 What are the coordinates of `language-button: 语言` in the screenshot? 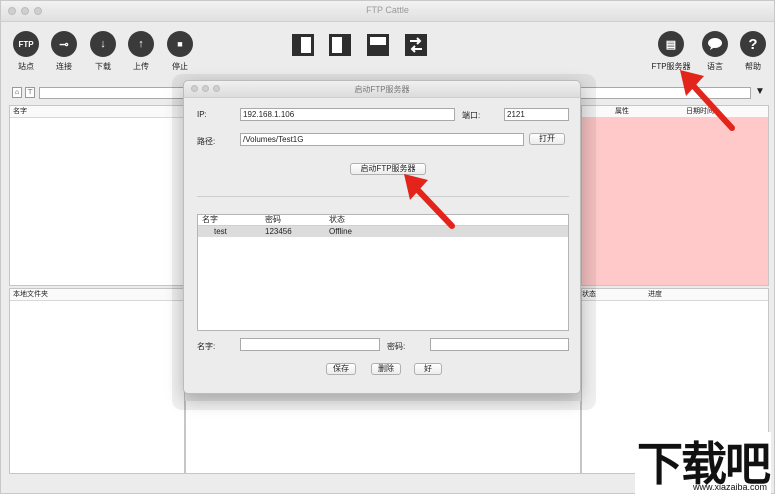 It's located at (715, 51).